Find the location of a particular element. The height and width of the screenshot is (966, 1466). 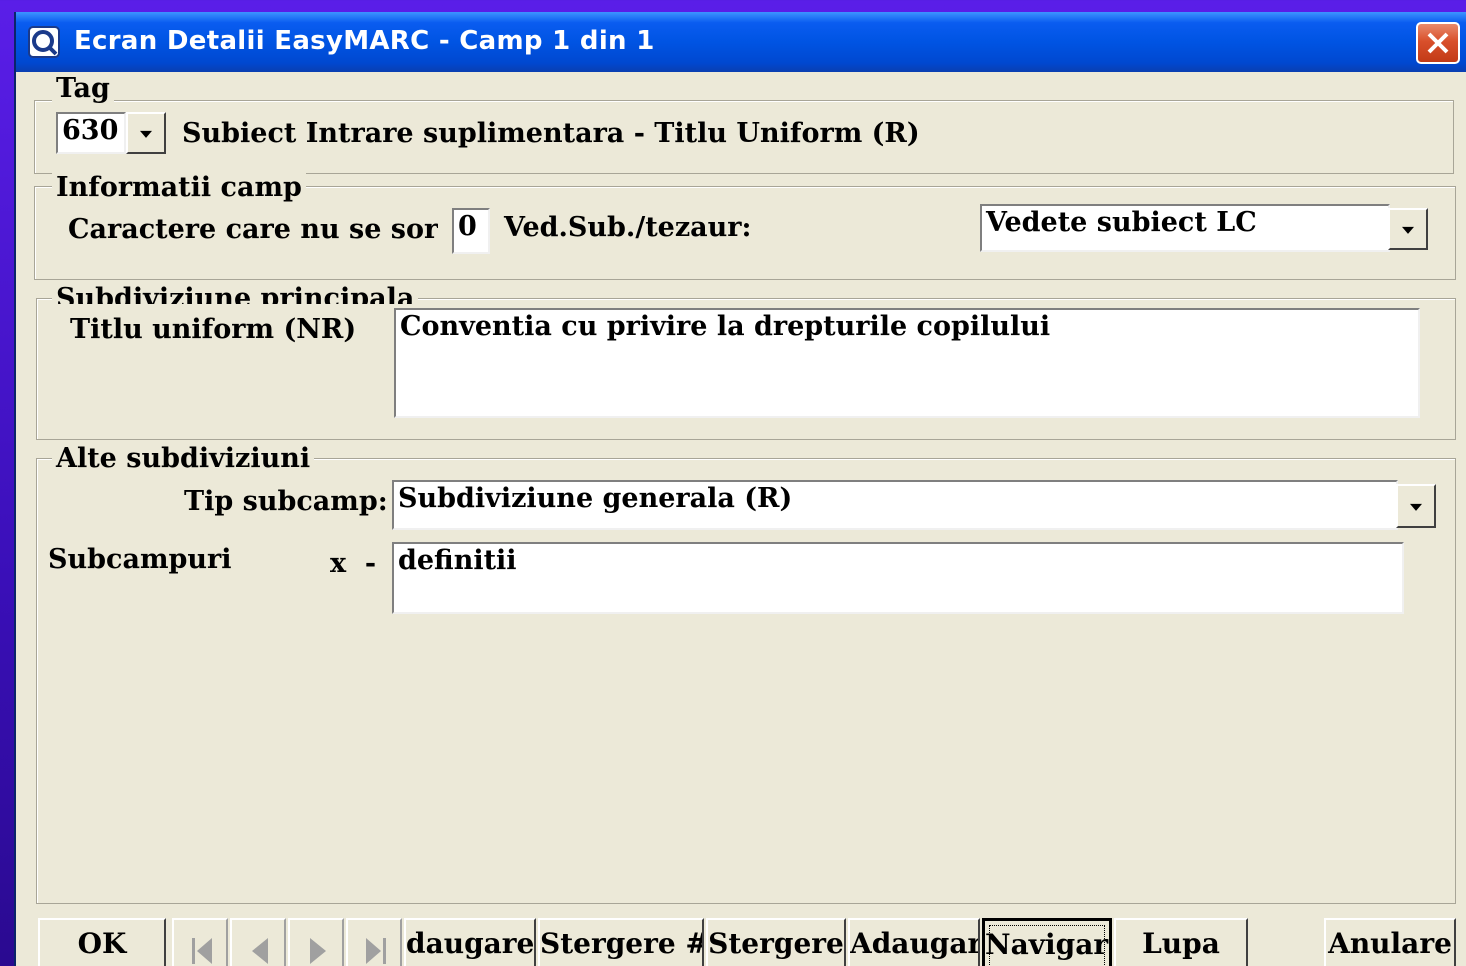

previous-record-button is located at coordinates (258, 942).